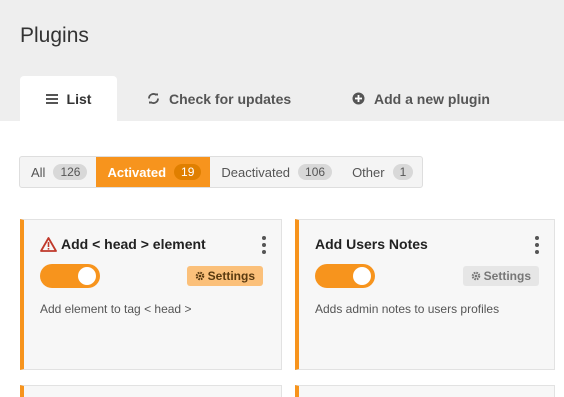 The width and height of the screenshot is (564, 397). I want to click on tab-check-for-updates-label: Check for updates, so click(230, 98).